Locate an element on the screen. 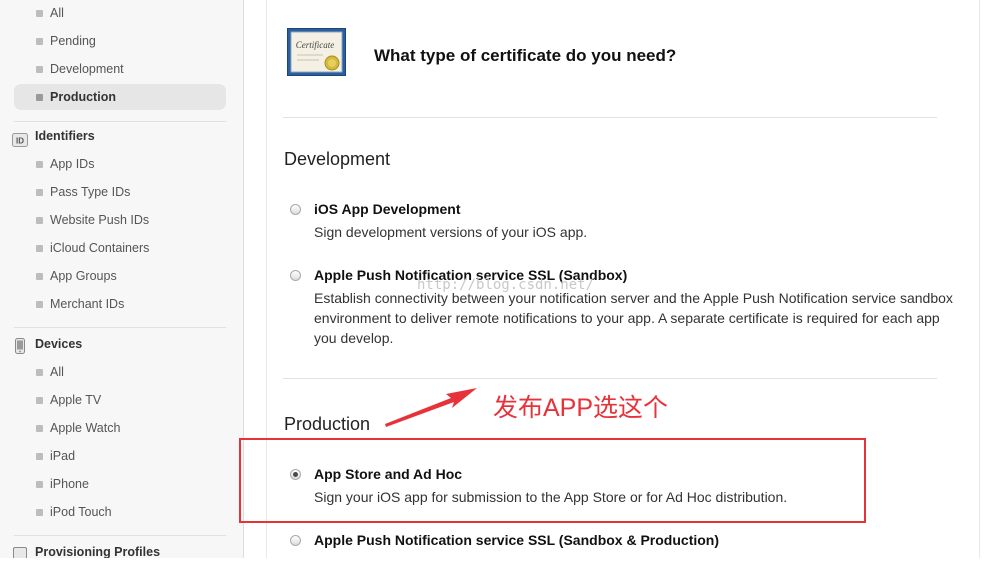 This screenshot has width=993, height=562. sidebar-item-ipod-touch: iPod Touch is located at coordinates (120, 512).